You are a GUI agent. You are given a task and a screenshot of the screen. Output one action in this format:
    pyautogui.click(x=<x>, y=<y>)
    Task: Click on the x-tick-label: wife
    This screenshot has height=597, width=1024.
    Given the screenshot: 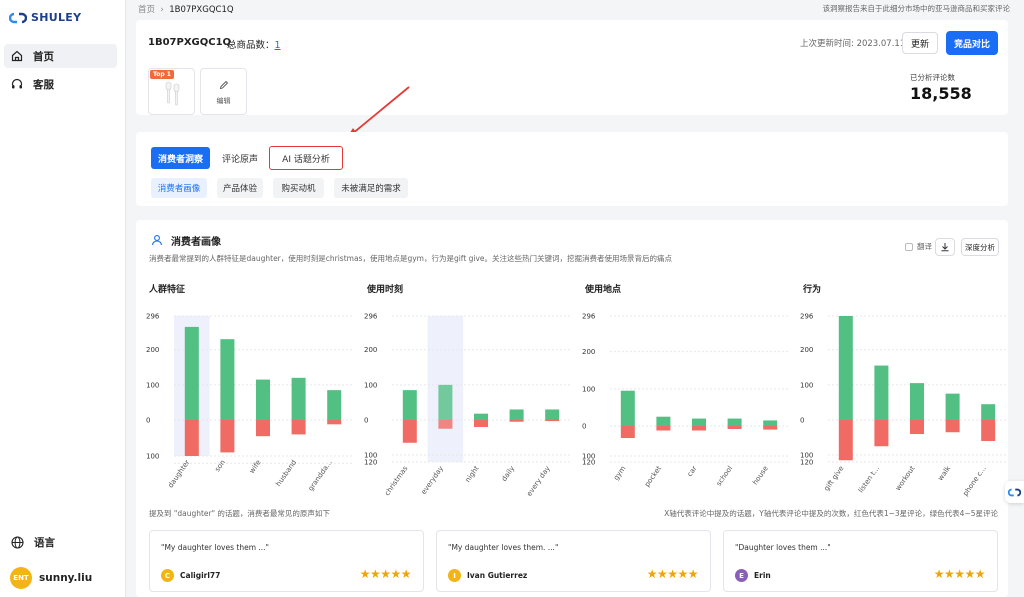 What is the action you would take?
    pyautogui.click(x=255, y=467)
    